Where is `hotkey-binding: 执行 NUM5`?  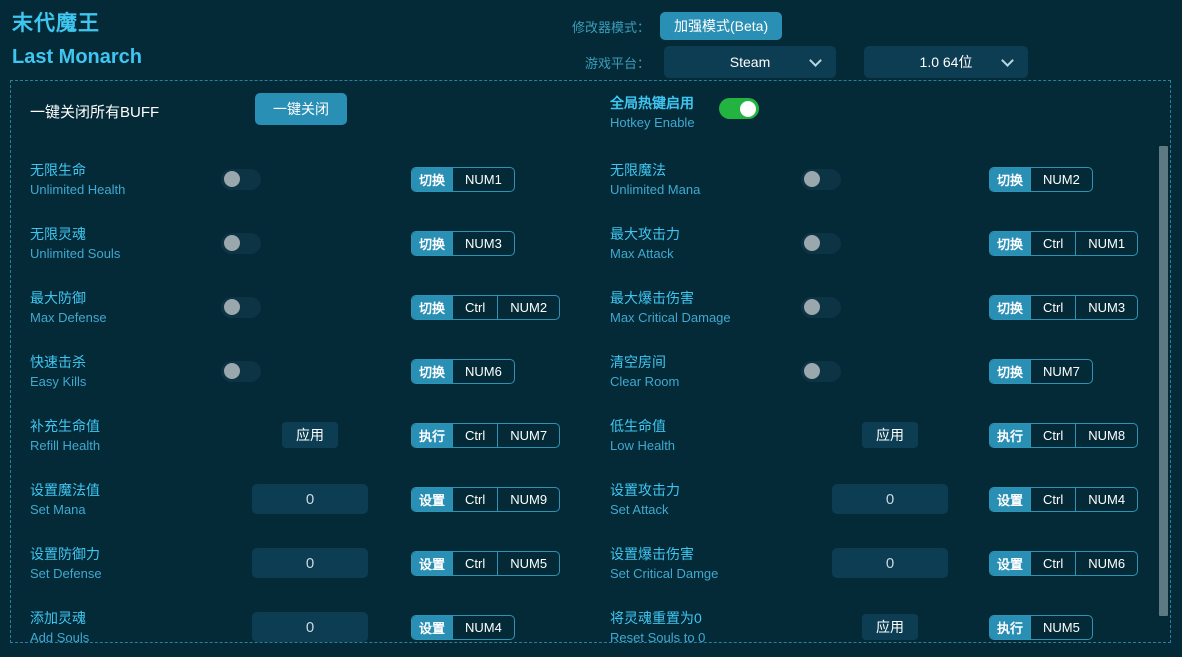 hotkey-binding: 执行 NUM5 is located at coordinates (1041, 627).